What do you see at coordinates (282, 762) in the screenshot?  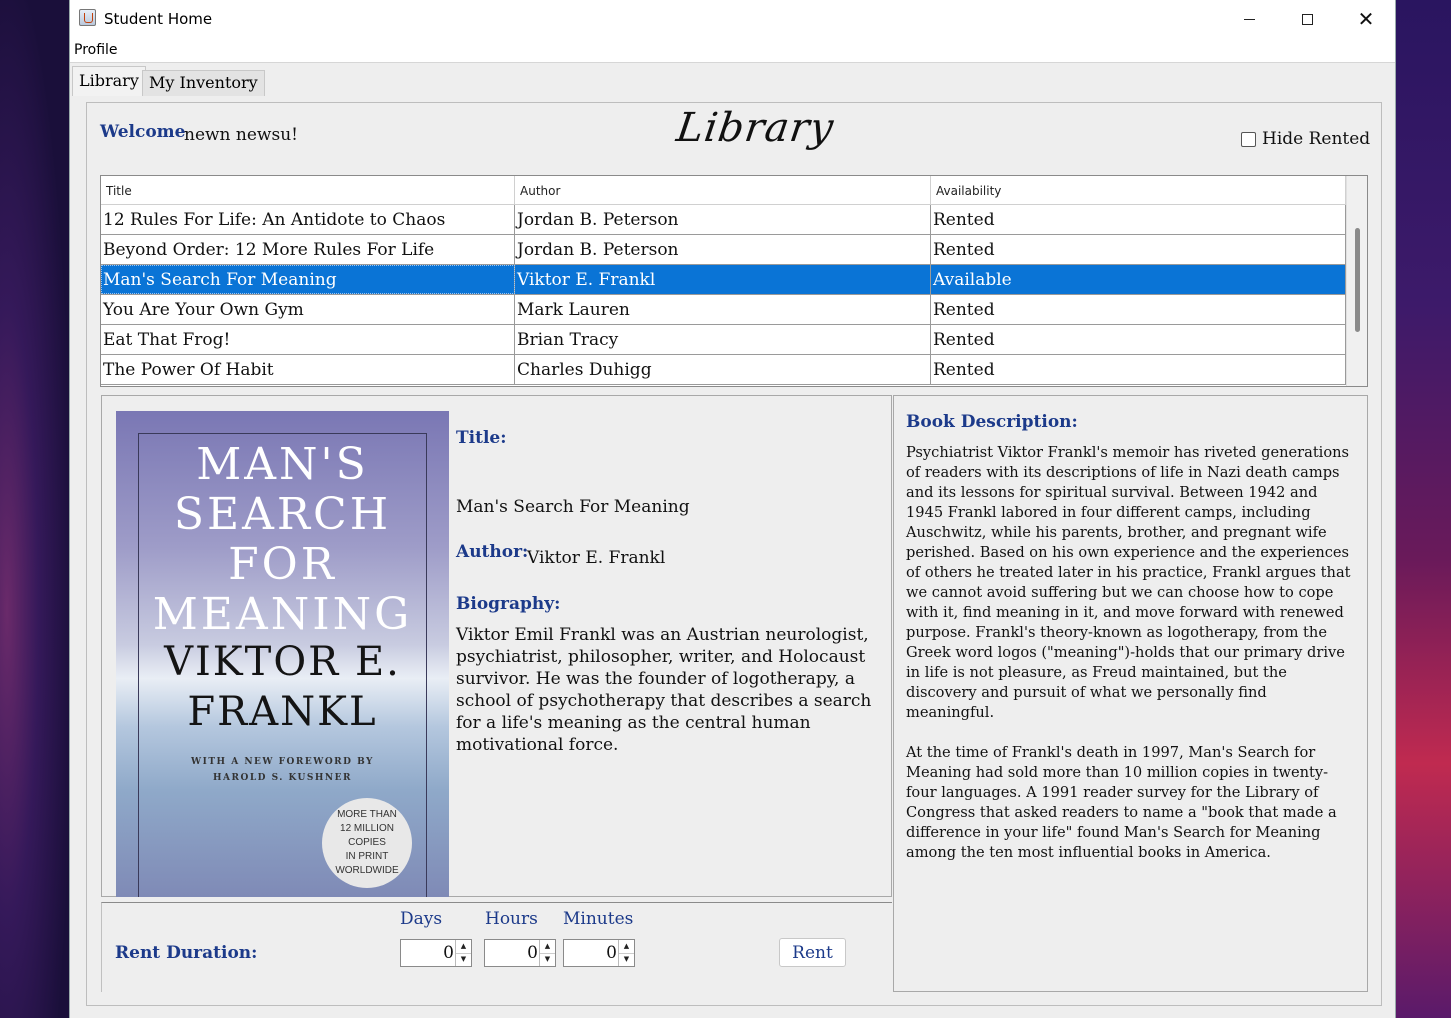 I see `cover-foreword-line: WITH A NEW FOREWORD BY` at bounding box center [282, 762].